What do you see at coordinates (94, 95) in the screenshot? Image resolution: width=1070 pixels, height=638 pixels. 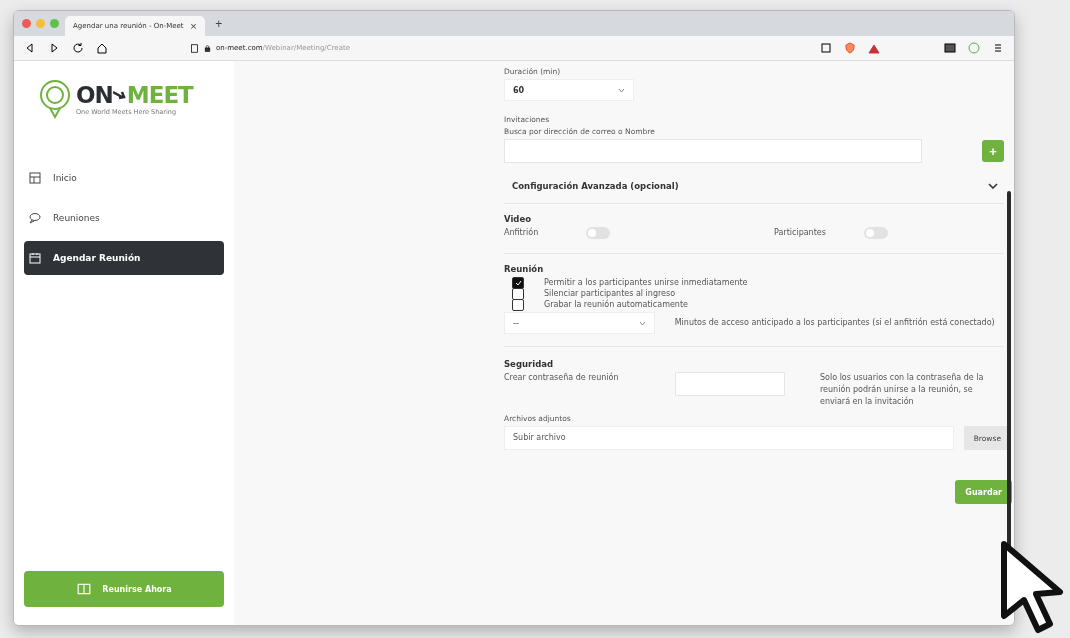 I see `brand-name: ON` at bounding box center [94, 95].